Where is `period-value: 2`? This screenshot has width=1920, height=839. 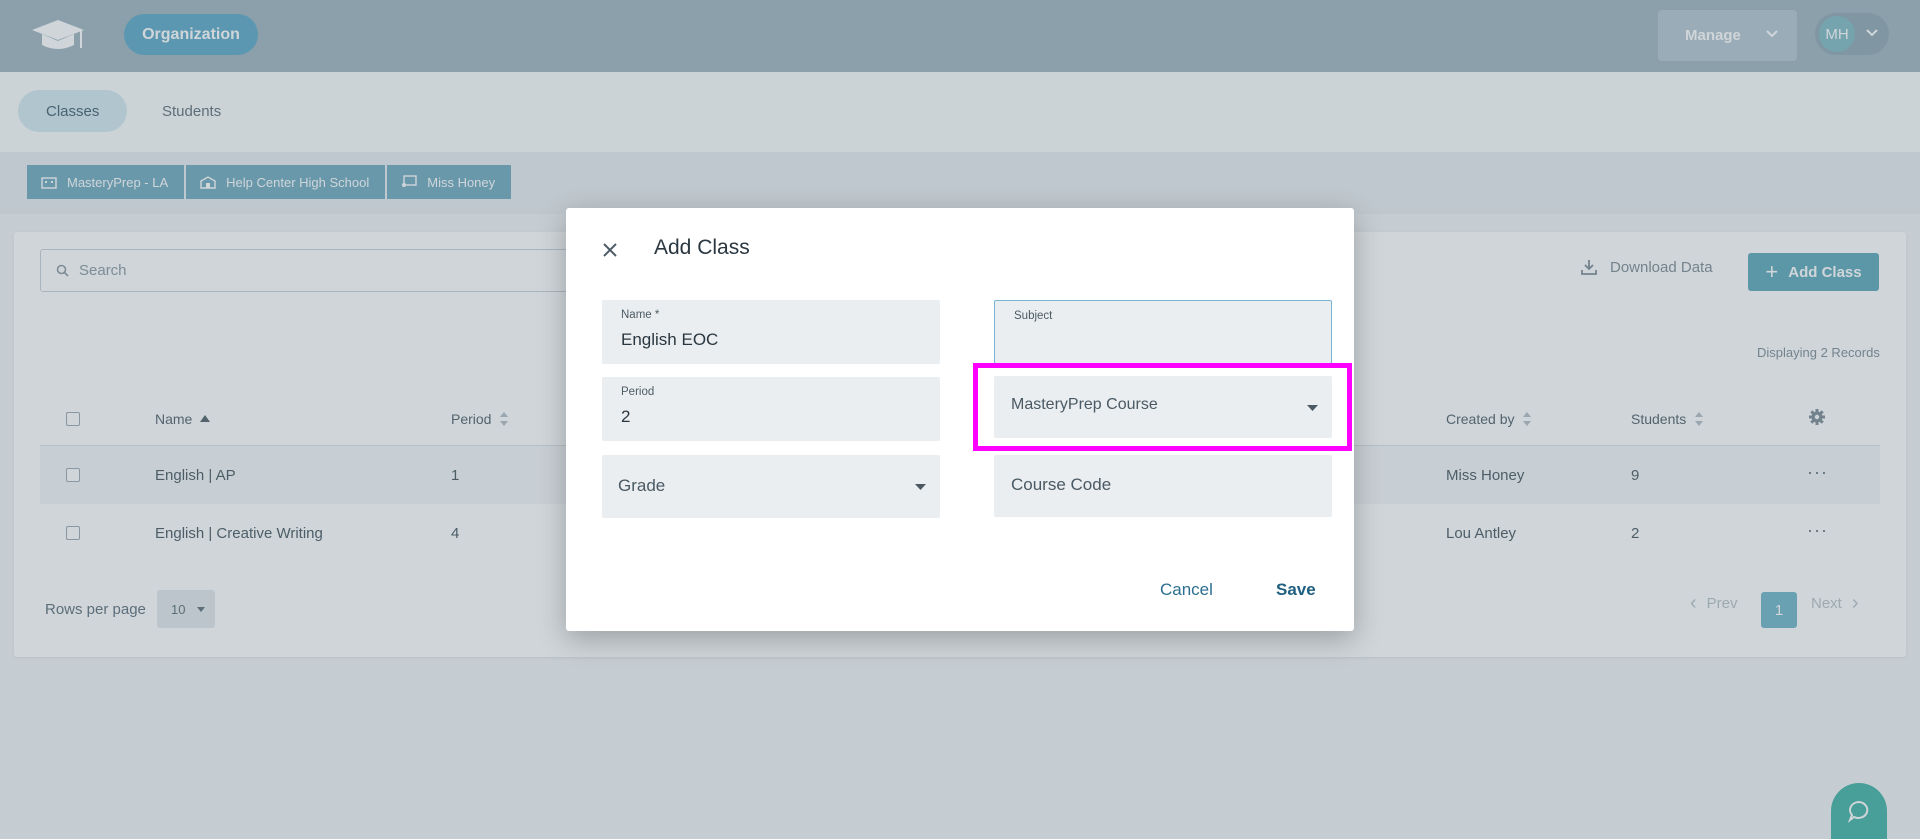 period-value: 2 is located at coordinates (626, 416).